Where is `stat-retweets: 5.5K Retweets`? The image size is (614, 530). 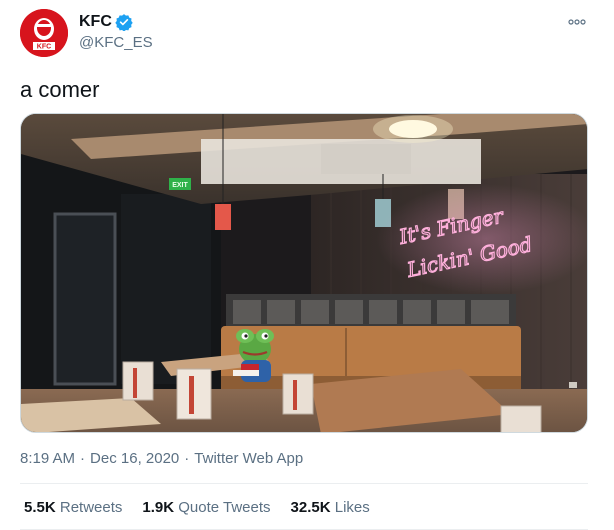
stat-retweets: 5.5K Retweets is located at coordinates (73, 507).